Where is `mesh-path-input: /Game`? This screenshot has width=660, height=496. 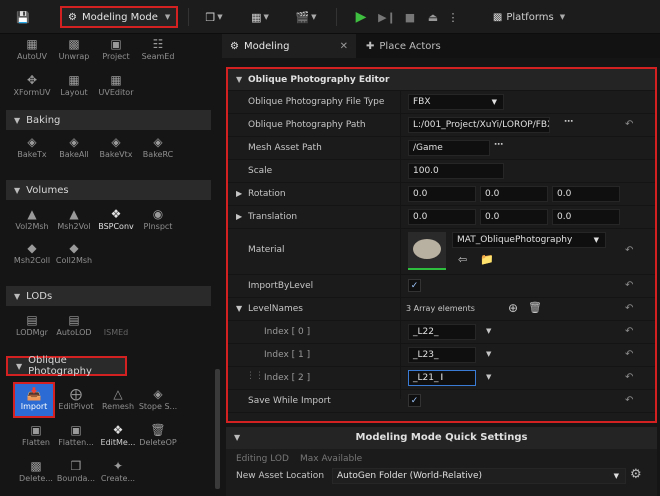
mesh-path-input: /Game is located at coordinates (449, 148).